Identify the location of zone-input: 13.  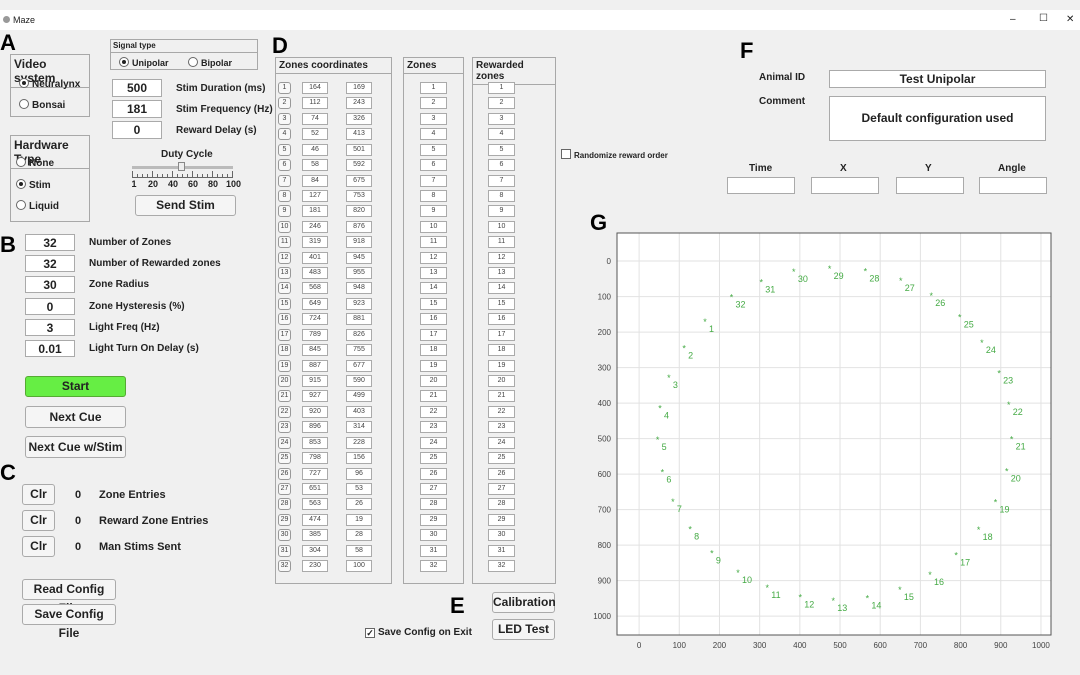
(433, 273).